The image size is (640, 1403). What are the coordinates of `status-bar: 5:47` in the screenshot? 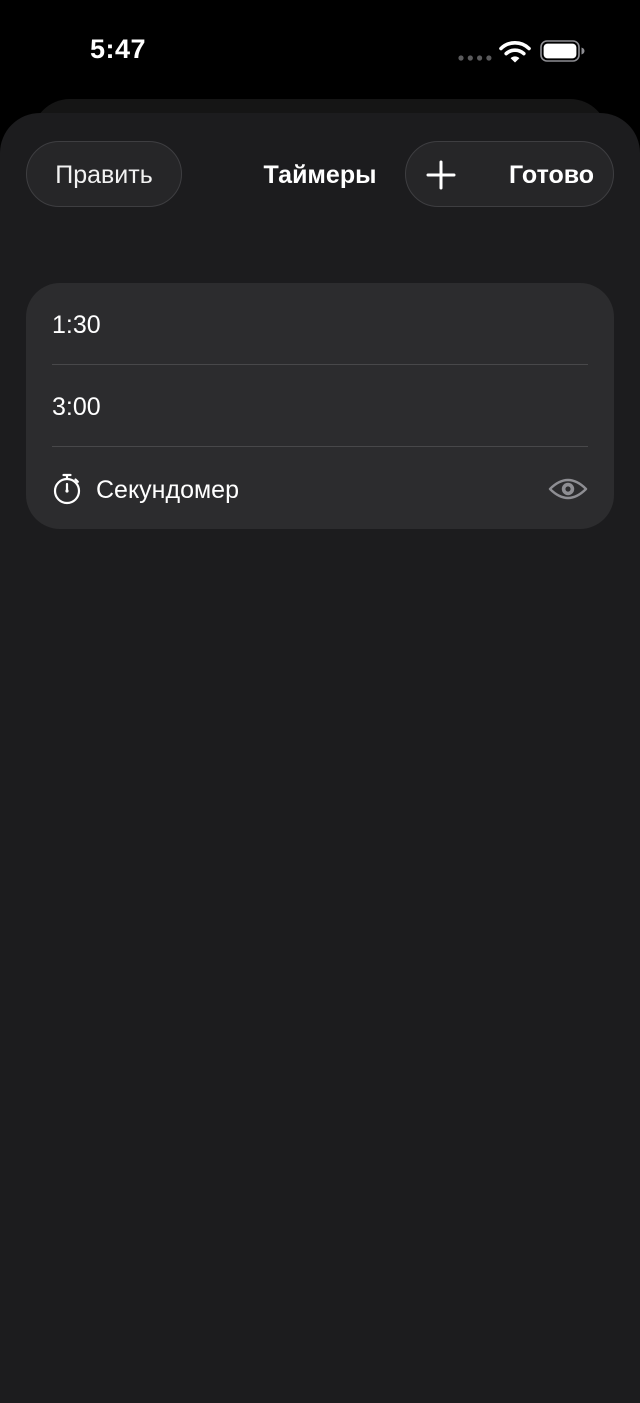 It's located at (320, 50).